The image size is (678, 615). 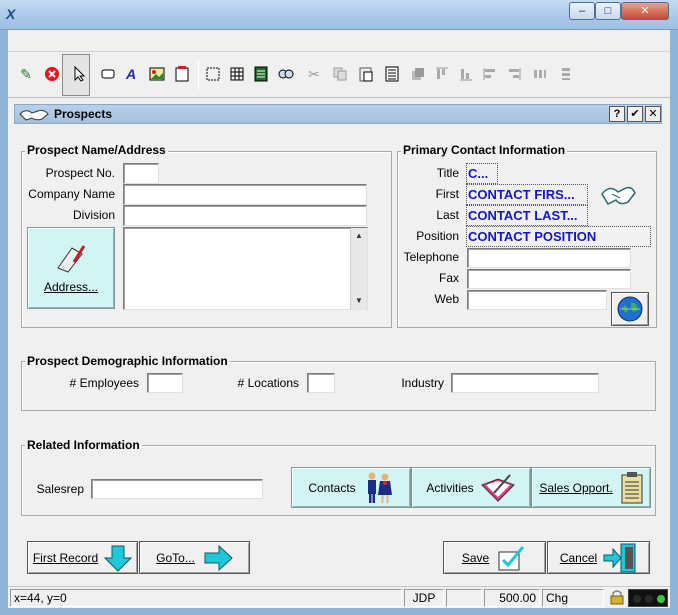 What do you see at coordinates (127, 361) in the screenshot?
I see `demographic-group-label: Prospect Demographic Information` at bounding box center [127, 361].